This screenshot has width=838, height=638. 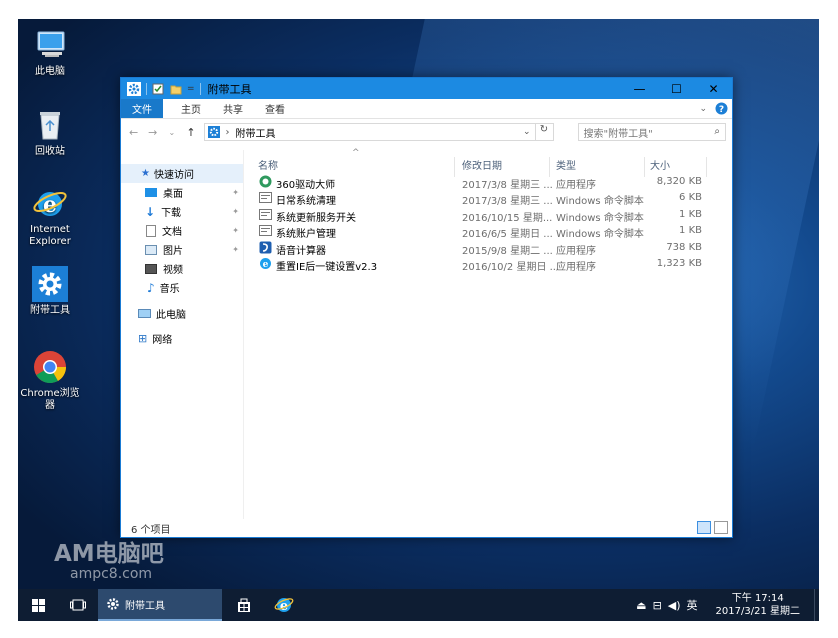 I want to click on desktop-icon-internet-explorer: e Internet Explorer, so click(x=50, y=216).